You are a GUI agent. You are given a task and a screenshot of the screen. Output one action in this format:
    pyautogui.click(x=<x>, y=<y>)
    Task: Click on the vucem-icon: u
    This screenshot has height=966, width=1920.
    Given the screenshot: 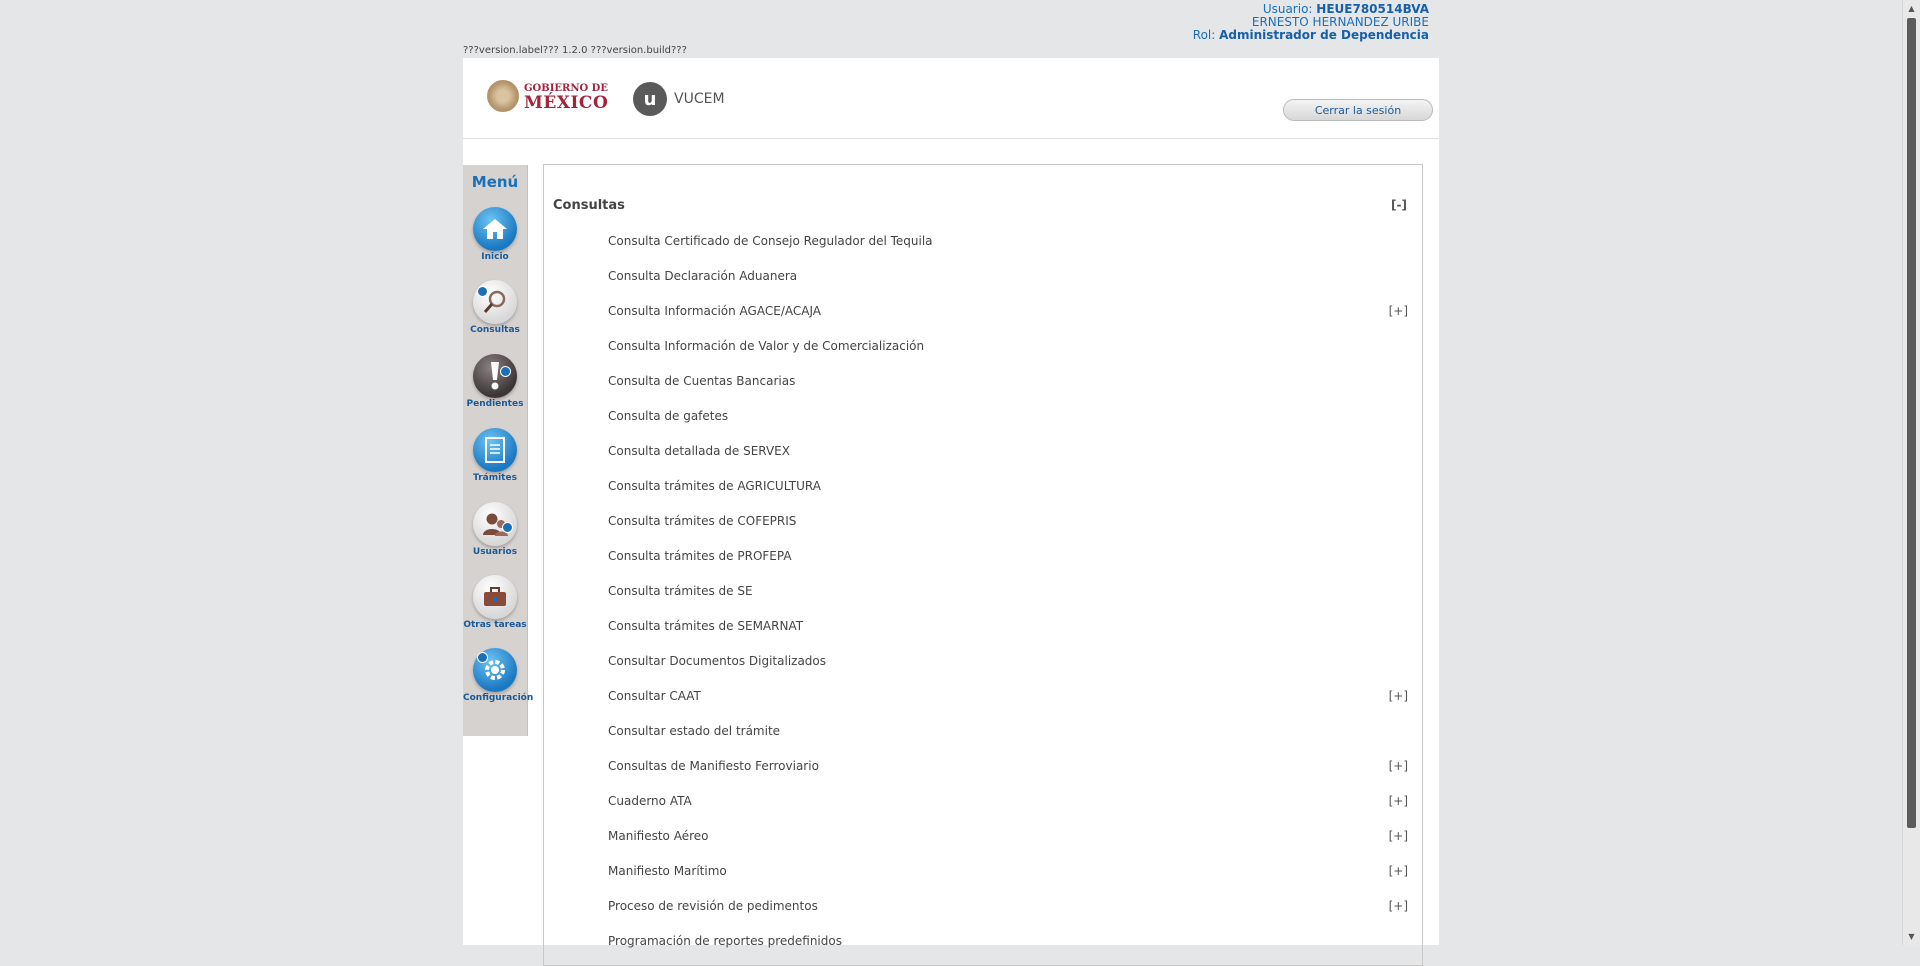 What is the action you would take?
    pyautogui.click(x=650, y=99)
    